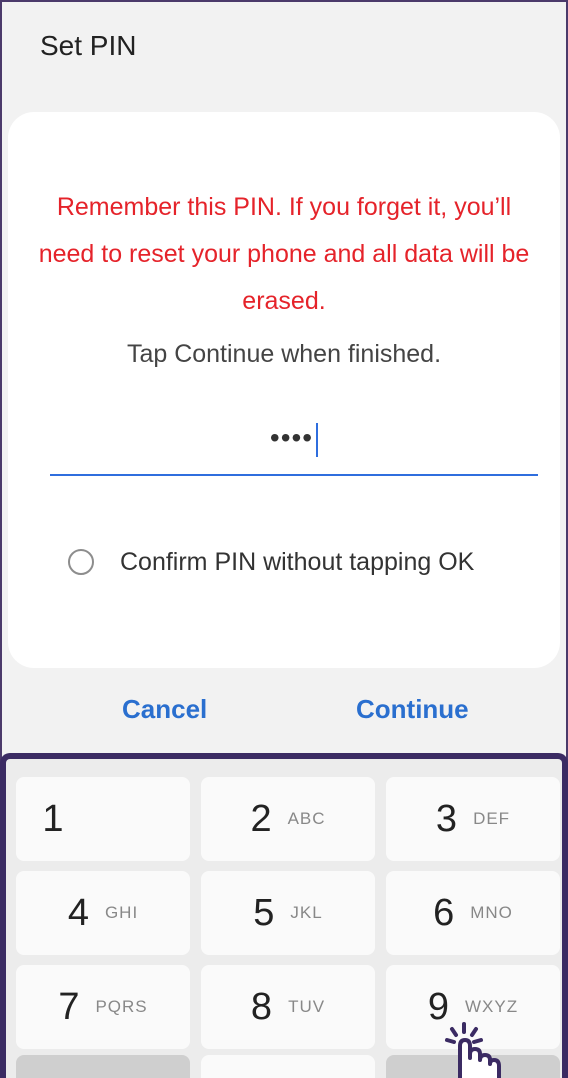 The image size is (568, 1078). Describe the element at coordinates (103, 1066) in the screenshot. I see `key-bottom-left` at that location.